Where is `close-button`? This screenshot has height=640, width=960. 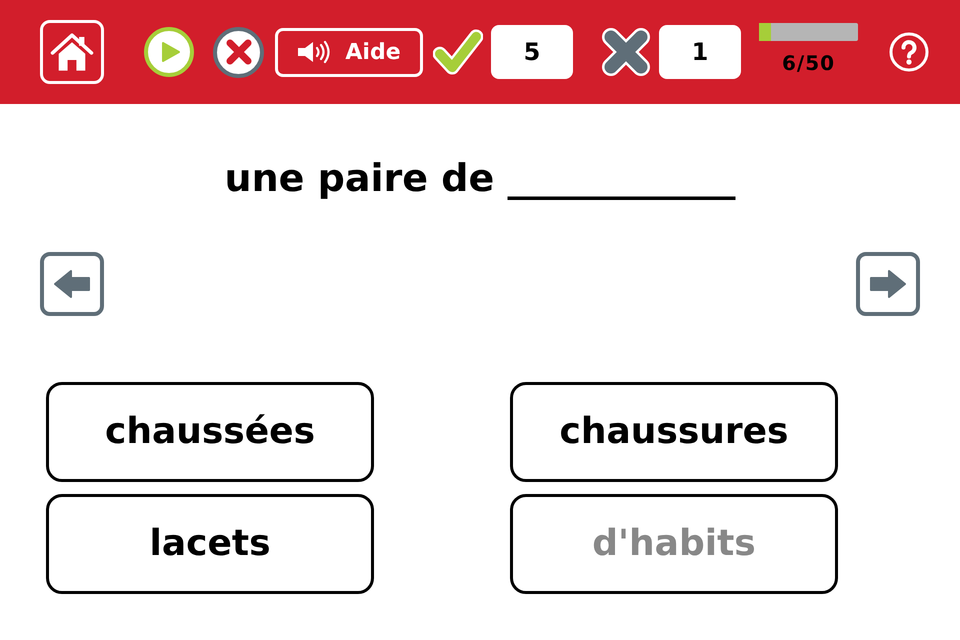 close-button is located at coordinates (238, 52).